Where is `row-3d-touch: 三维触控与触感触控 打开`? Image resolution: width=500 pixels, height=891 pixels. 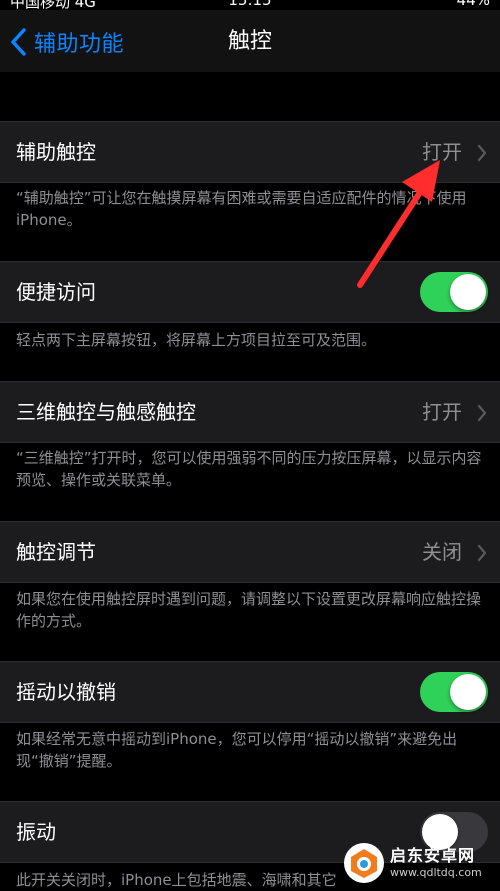
row-3d-touch: 三维触控与触感触控 打开 is located at coordinates (250, 412).